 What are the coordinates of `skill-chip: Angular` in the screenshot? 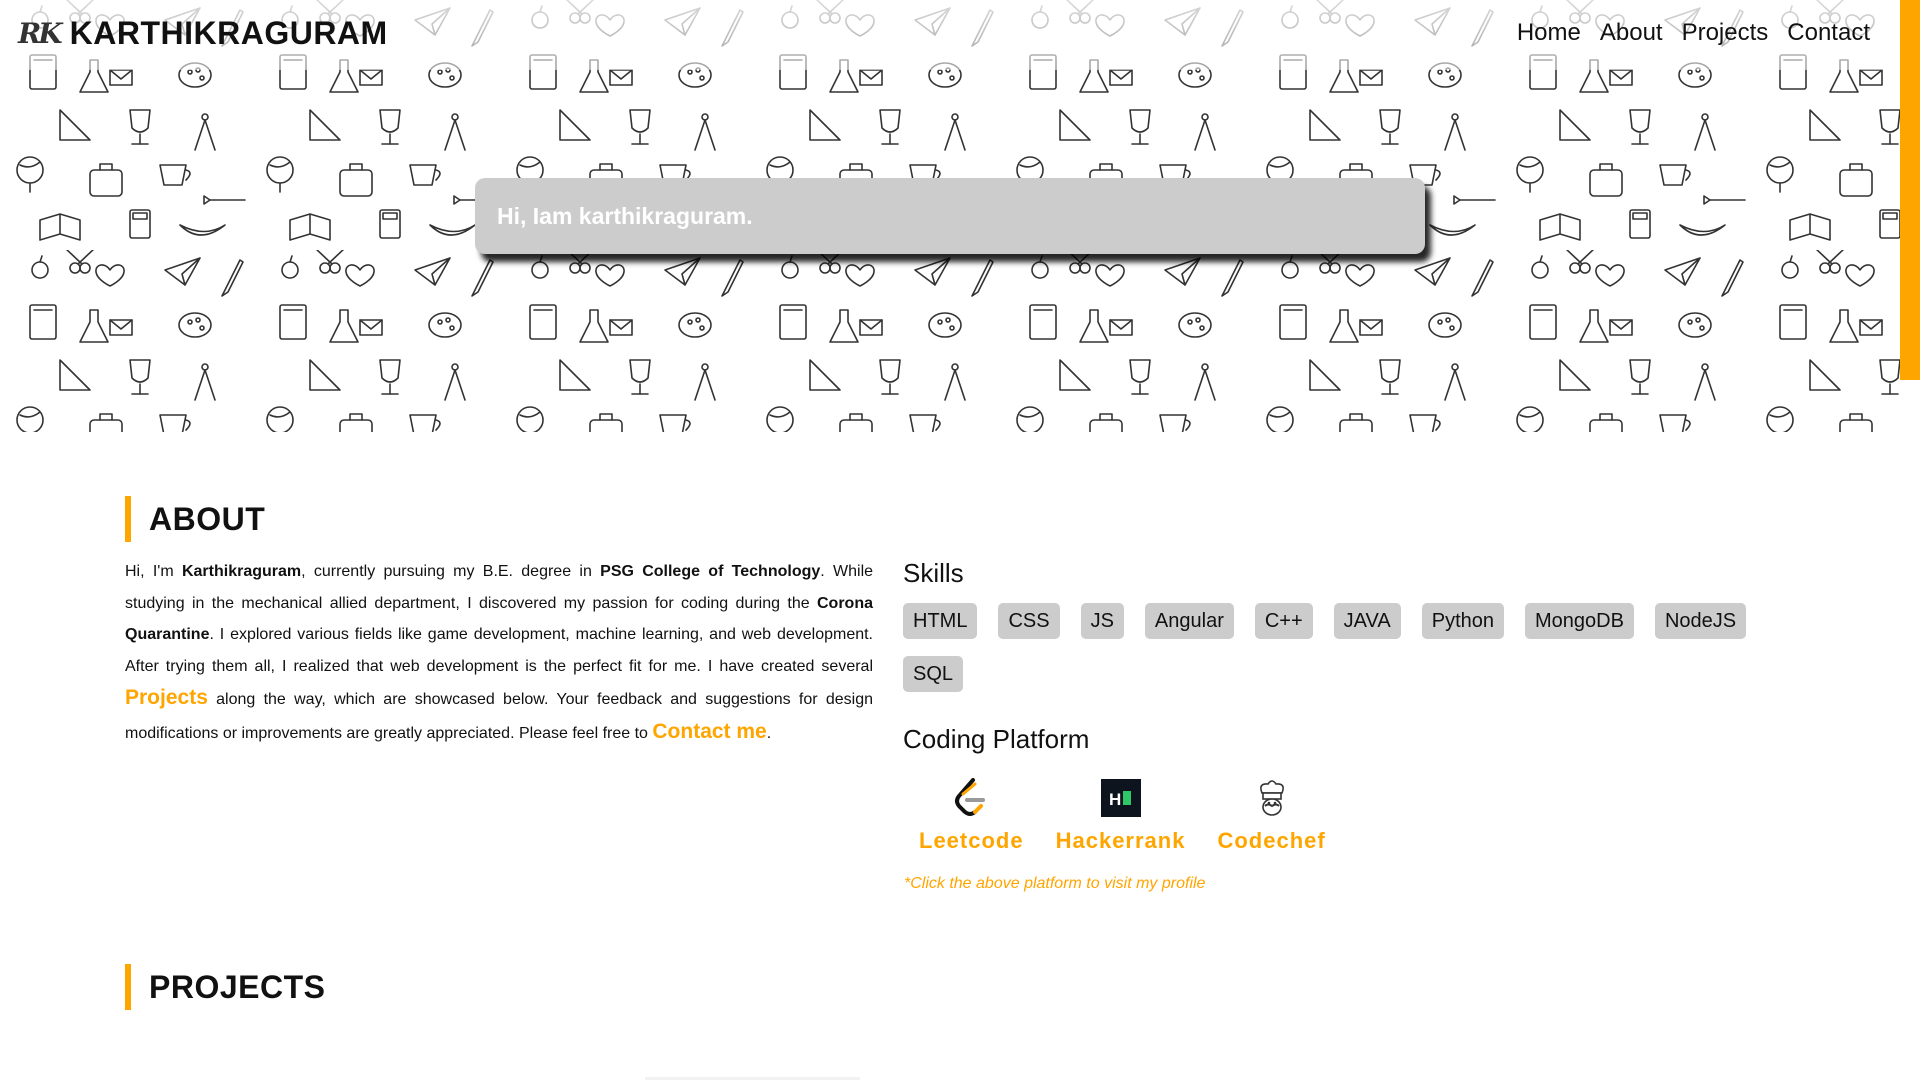 It's located at (1189, 621).